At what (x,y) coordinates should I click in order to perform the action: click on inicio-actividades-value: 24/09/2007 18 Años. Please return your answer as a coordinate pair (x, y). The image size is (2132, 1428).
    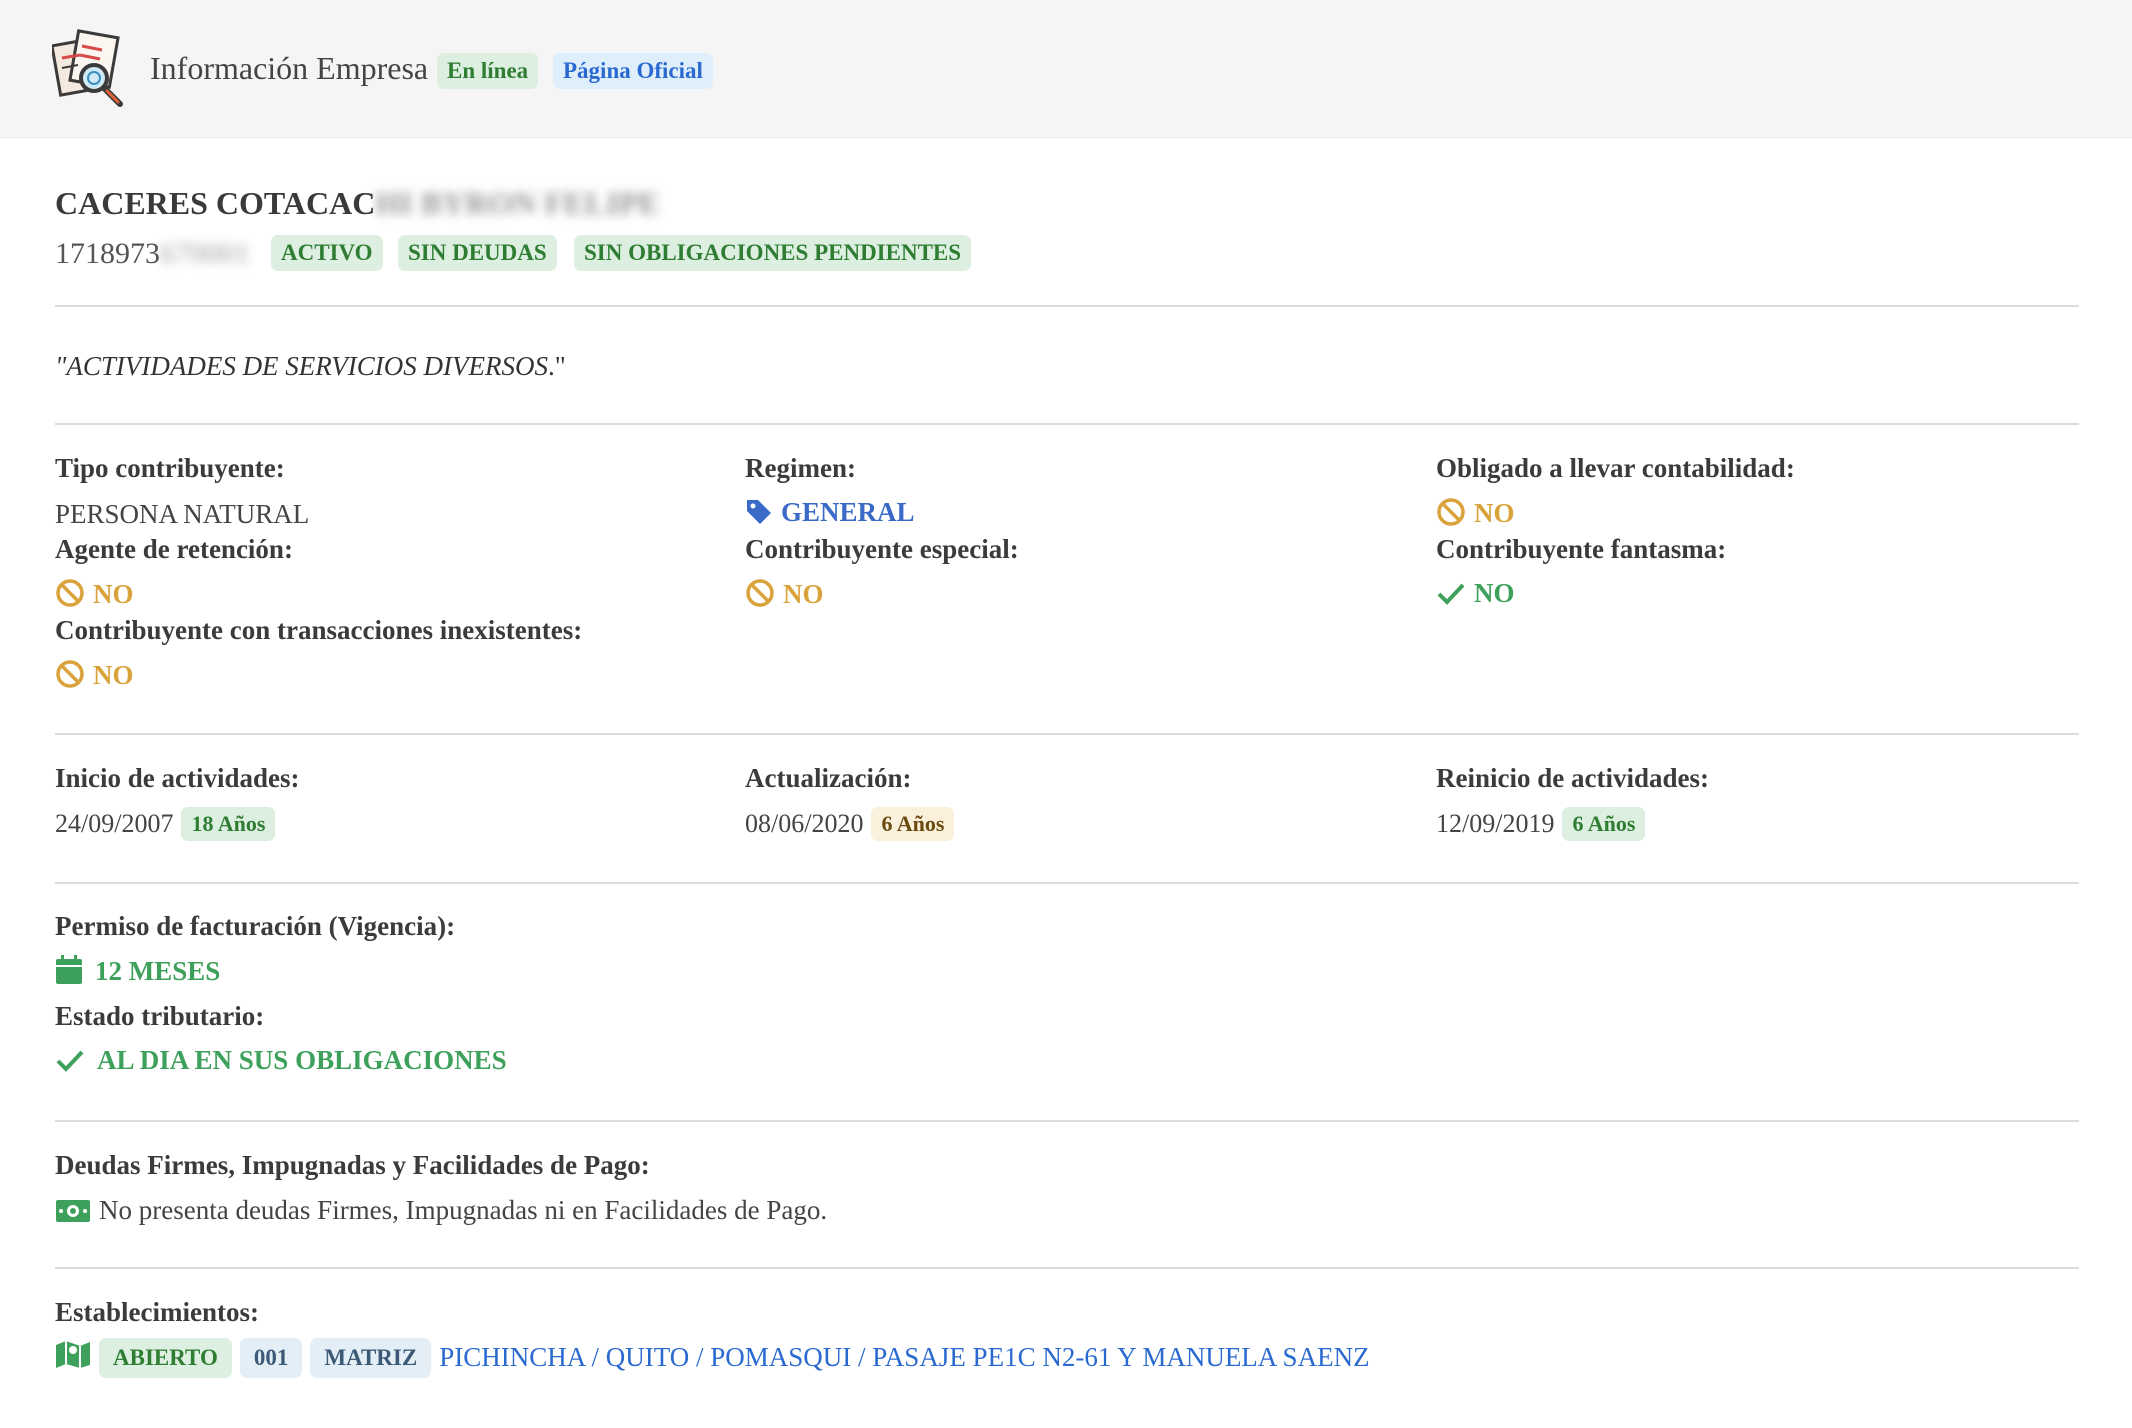
    Looking at the image, I should click on (165, 824).